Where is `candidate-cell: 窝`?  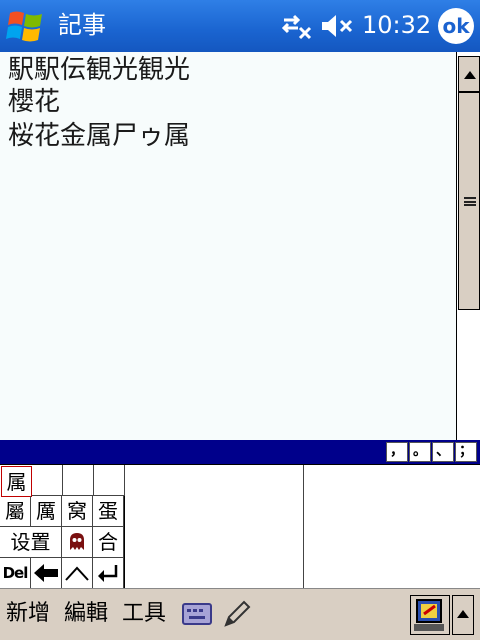 candidate-cell: 窝 is located at coordinates (77, 511).